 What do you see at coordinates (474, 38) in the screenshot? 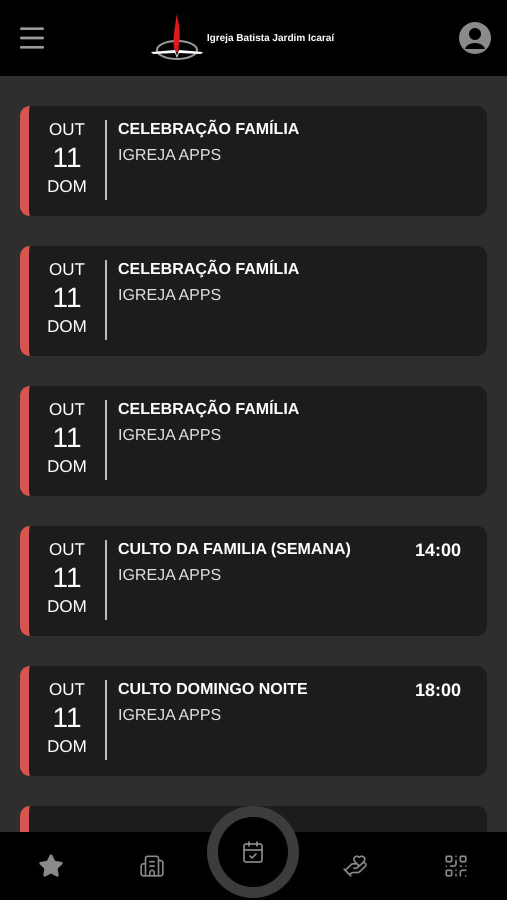
I see `profile-icon` at bounding box center [474, 38].